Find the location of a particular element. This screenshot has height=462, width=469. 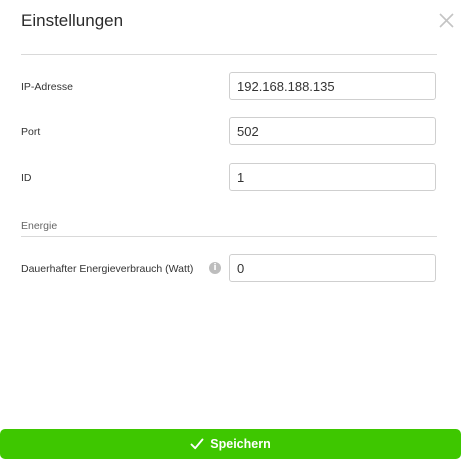

id-label: ID is located at coordinates (26, 178).